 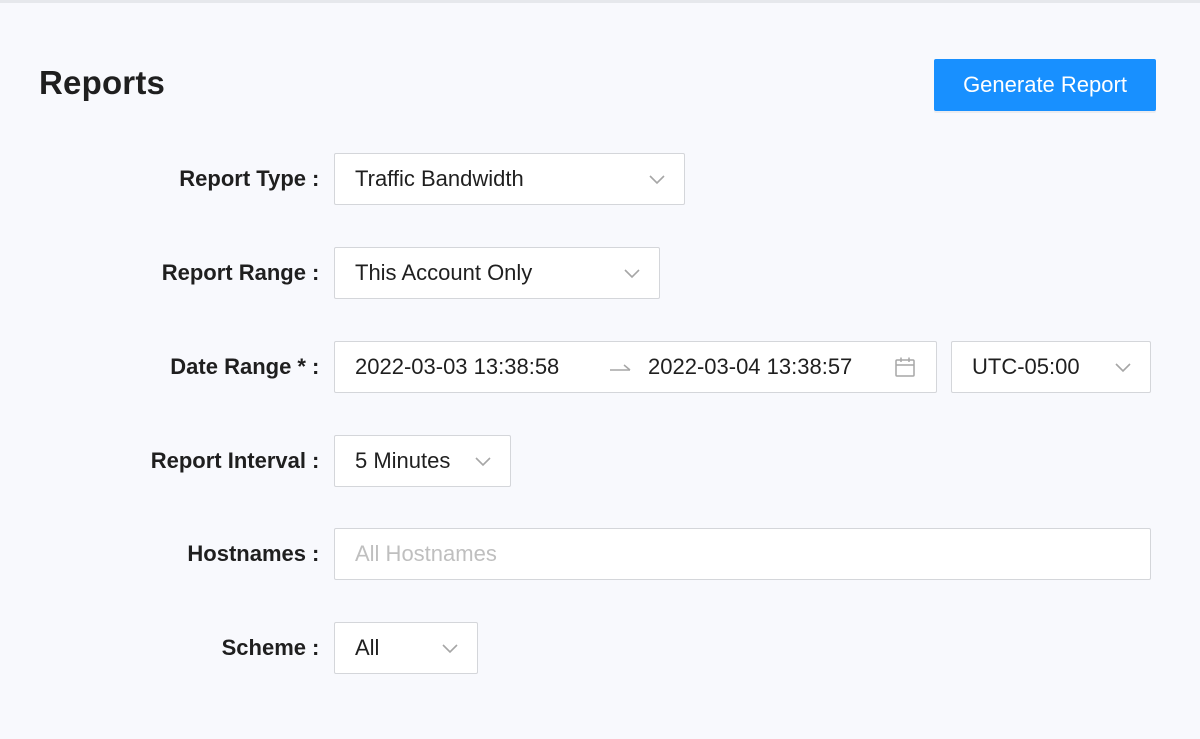 I want to click on date-range-picker: 2022-03-03 13:38:58 2022-03-04 13:38:57, so click(x=635, y=367).